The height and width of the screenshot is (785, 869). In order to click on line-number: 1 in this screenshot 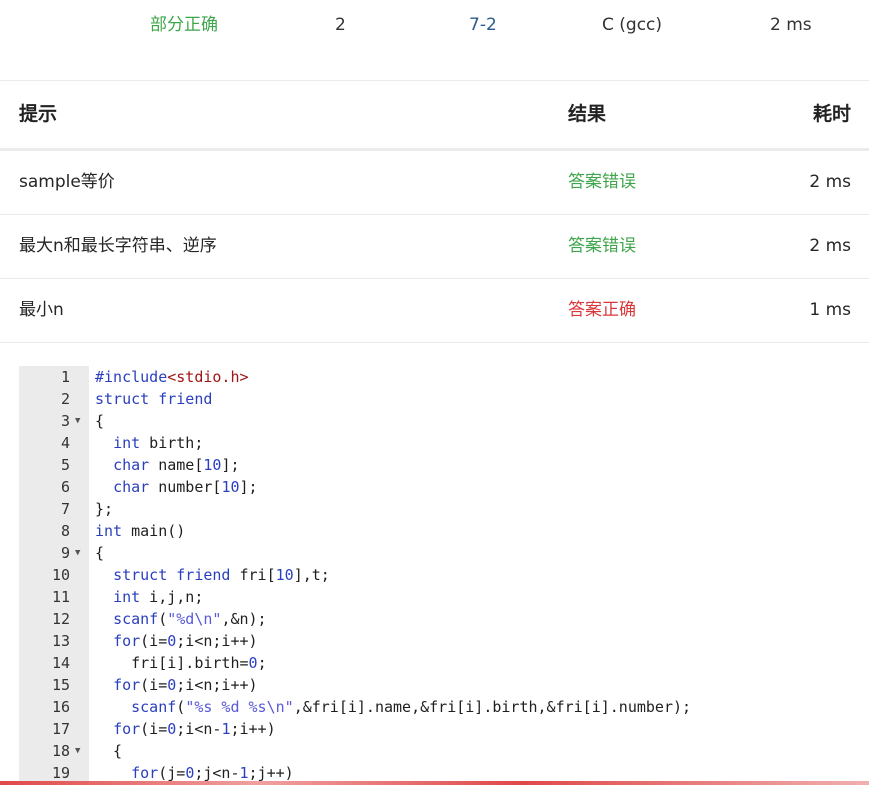, I will do `click(65, 377)`.